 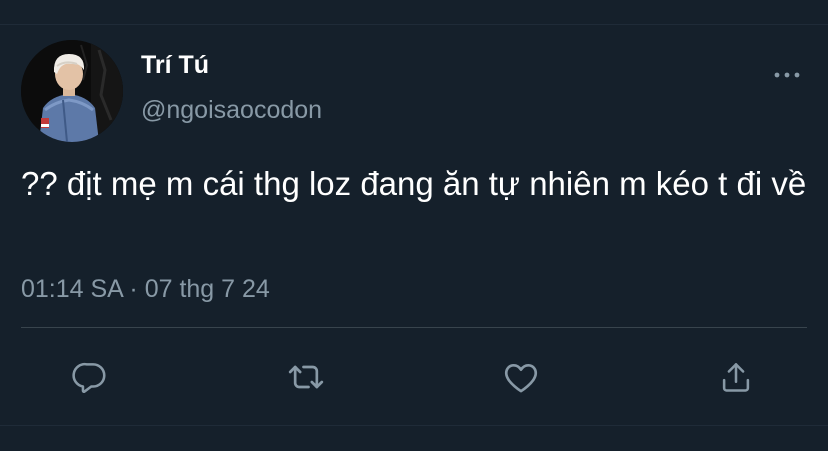 I want to click on author-handle: @ngoisaocodon, so click(x=231, y=110).